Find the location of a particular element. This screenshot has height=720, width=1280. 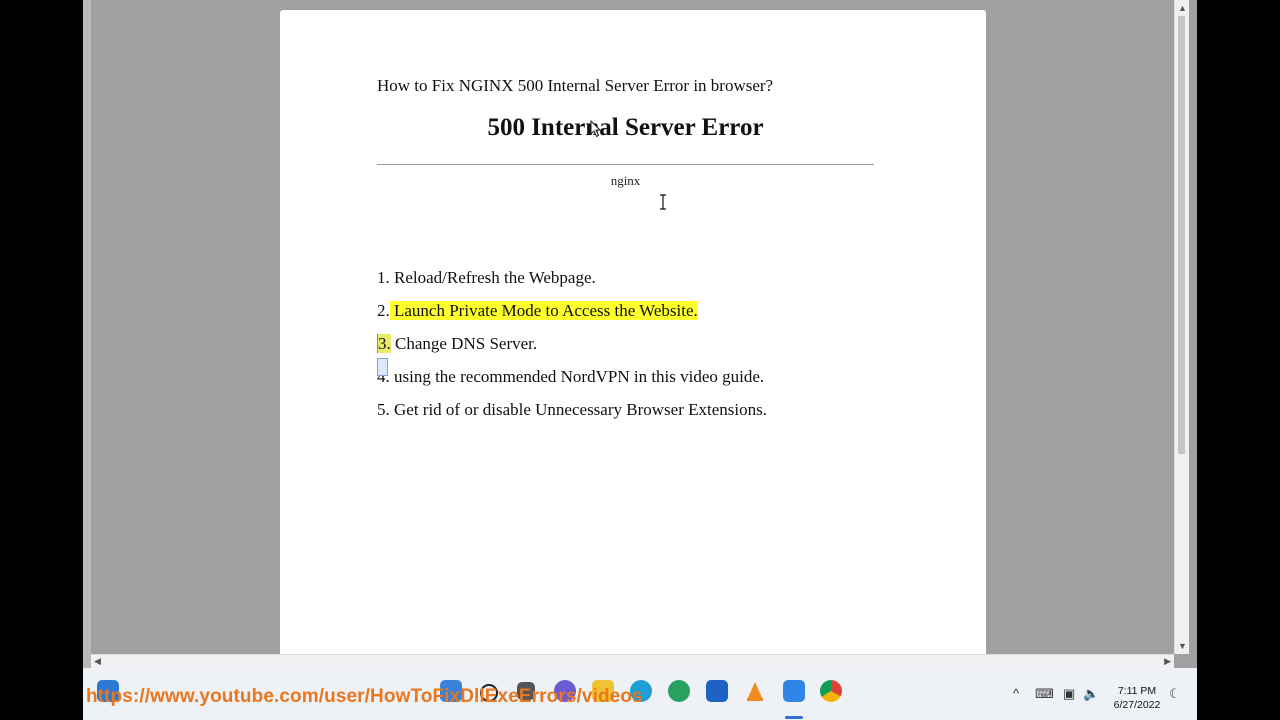

keyboard-icon: ⌨ is located at coordinates (1044, 694).